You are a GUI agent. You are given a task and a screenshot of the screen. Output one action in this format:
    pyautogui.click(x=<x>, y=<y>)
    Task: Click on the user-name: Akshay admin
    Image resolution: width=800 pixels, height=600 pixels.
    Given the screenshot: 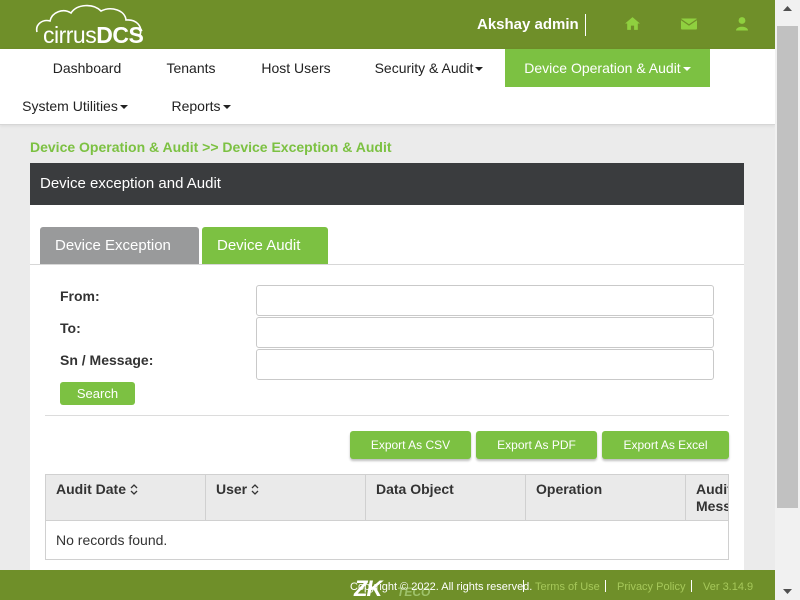 What is the action you would take?
    pyautogui.click(x=528, y=24)
    